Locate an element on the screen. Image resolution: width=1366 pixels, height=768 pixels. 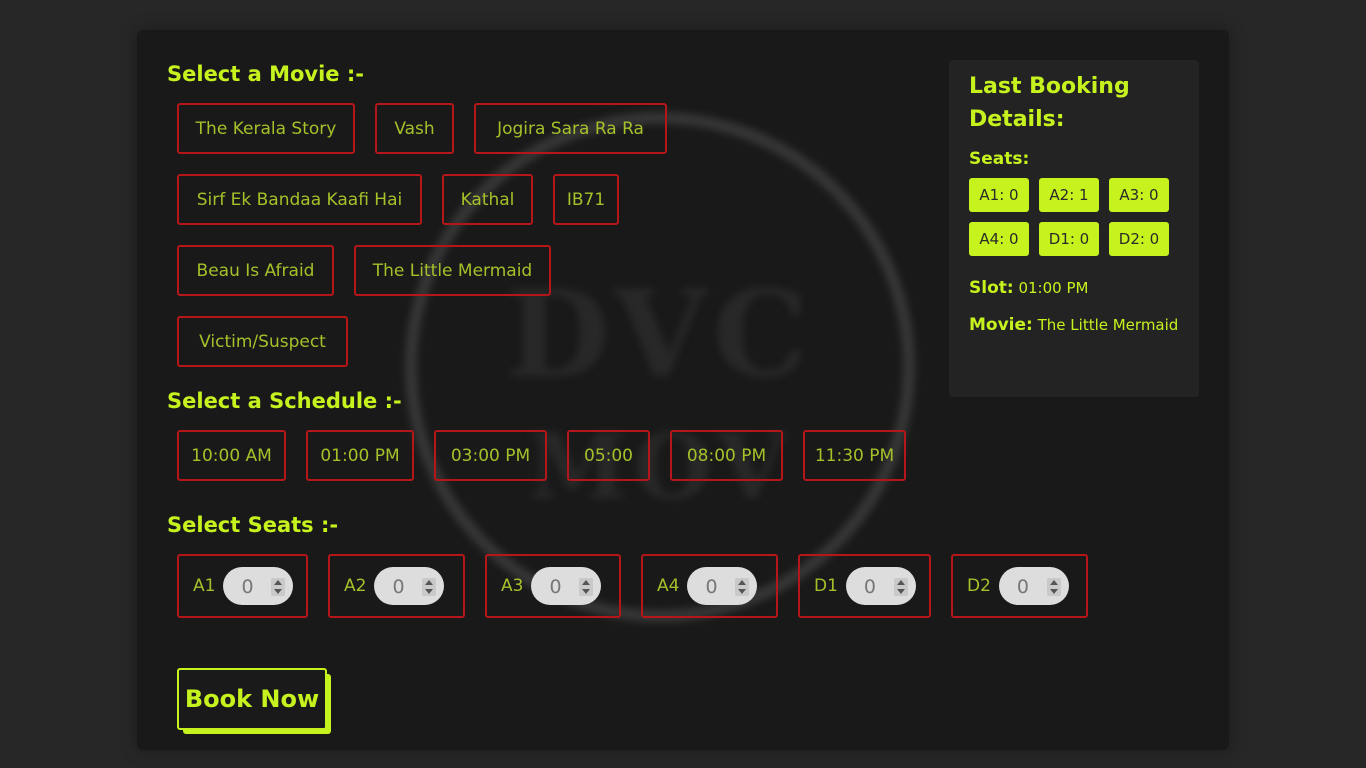
seat-label: D1 is located at coordinates (826, 586).